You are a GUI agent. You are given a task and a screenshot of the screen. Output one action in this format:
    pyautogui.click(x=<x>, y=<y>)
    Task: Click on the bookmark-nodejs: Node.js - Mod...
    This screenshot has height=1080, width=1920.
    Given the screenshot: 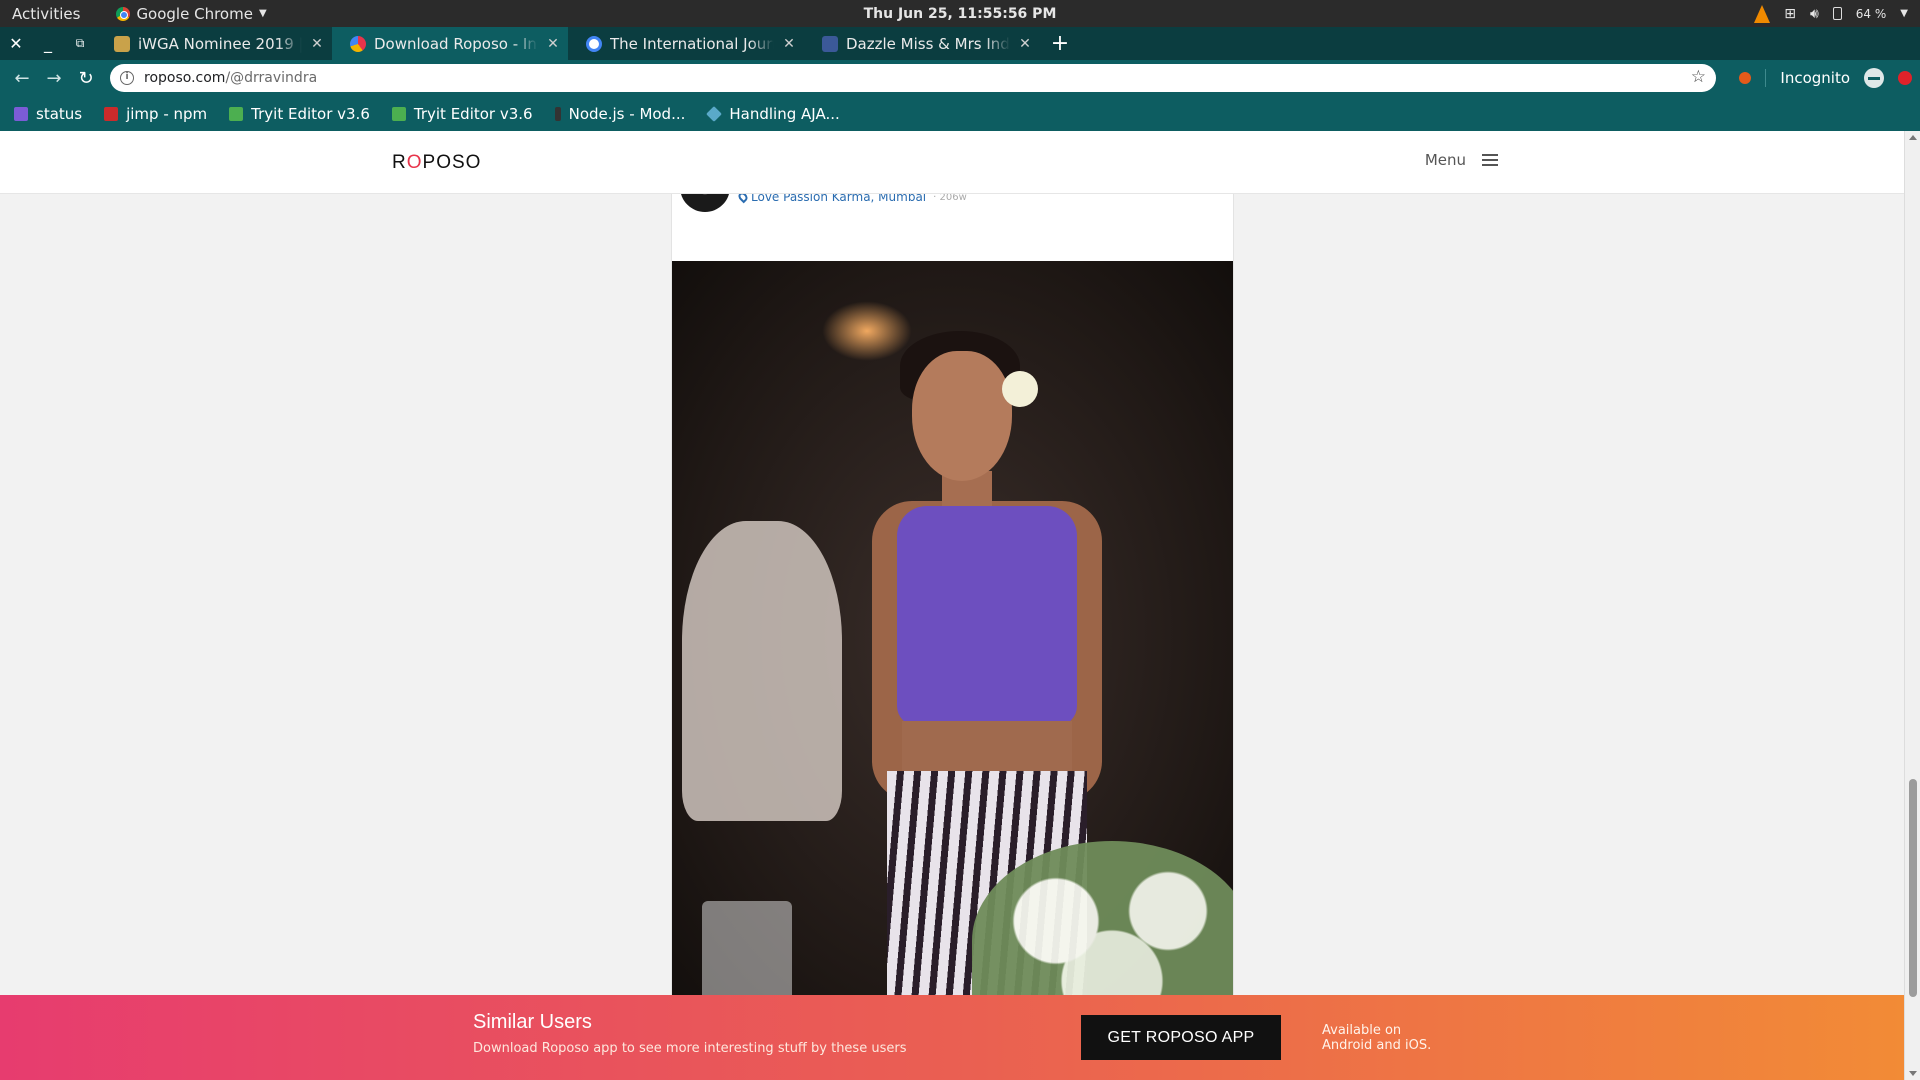 What is the action you would take?
    pyautogui.click(x=620, y=113)
    